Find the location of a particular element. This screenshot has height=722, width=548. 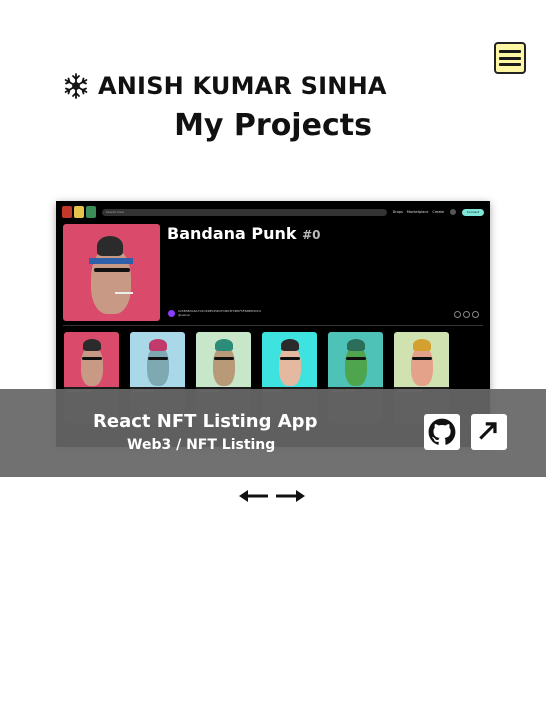

arrow-right-icon is located at coordinates (290, 496).